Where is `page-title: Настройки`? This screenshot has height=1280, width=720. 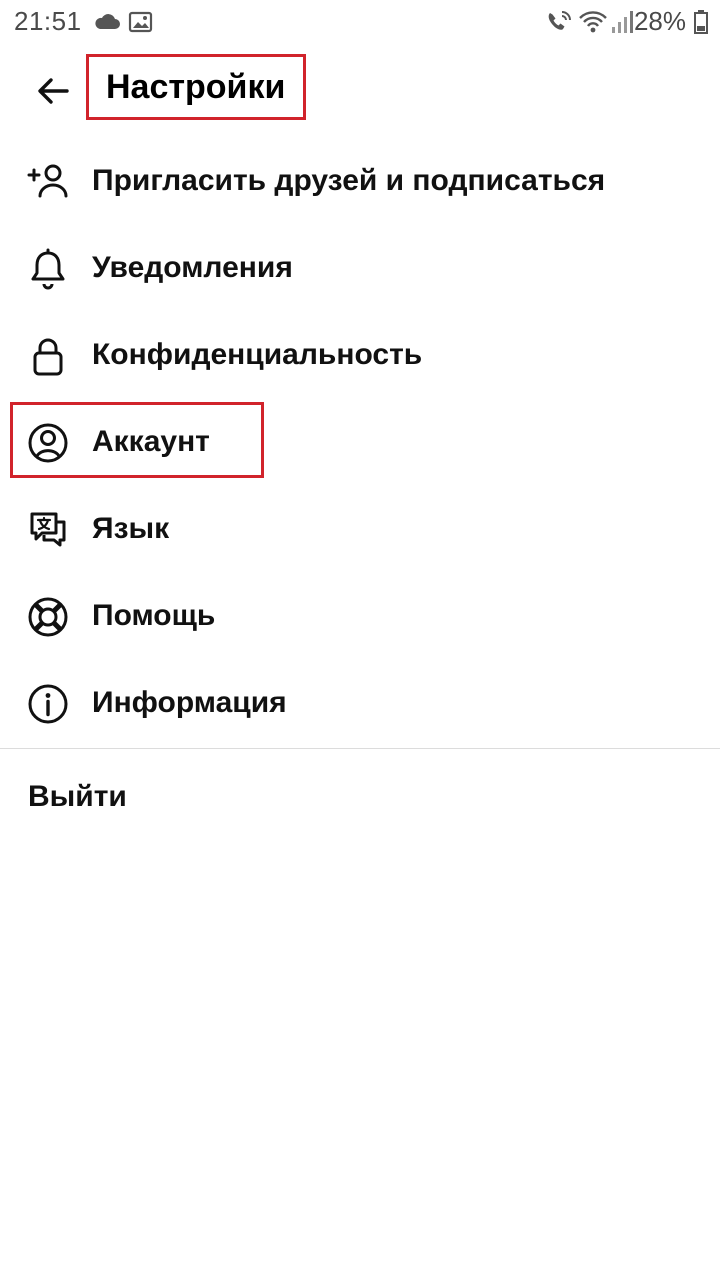
page-title: Настройки is located at coordinates (196, 87).